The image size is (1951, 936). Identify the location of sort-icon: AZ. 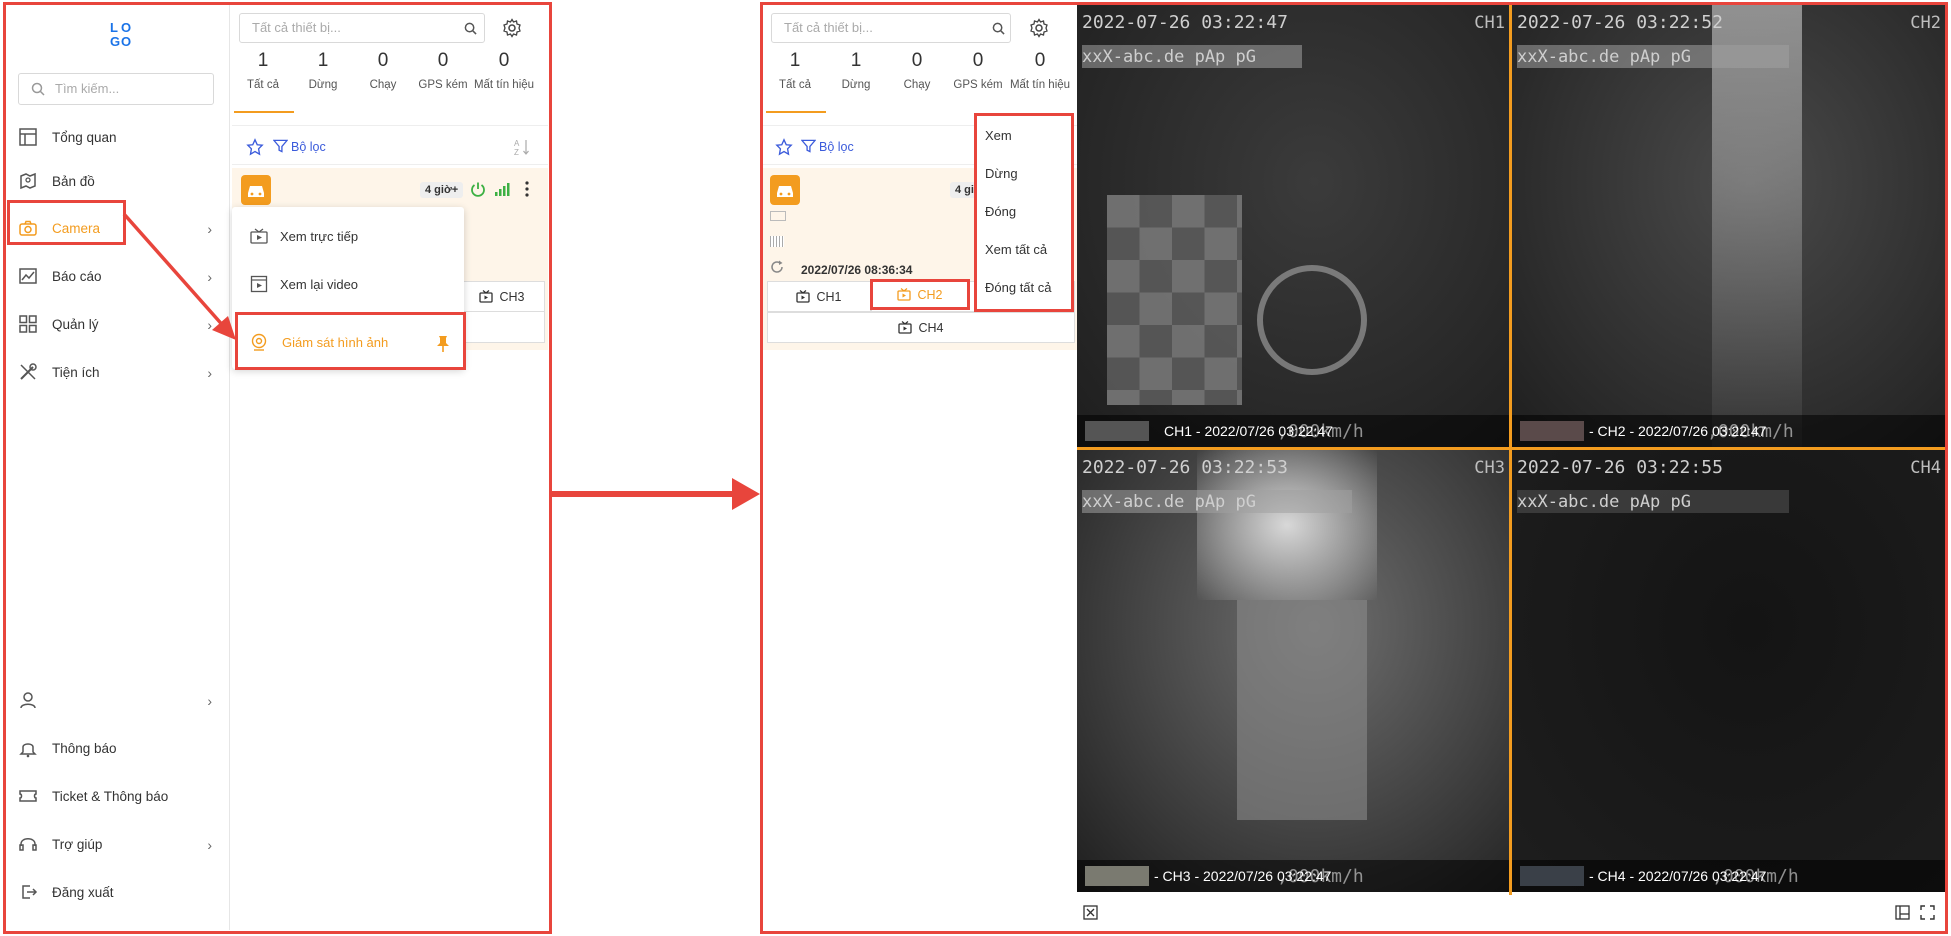
(522, 147).